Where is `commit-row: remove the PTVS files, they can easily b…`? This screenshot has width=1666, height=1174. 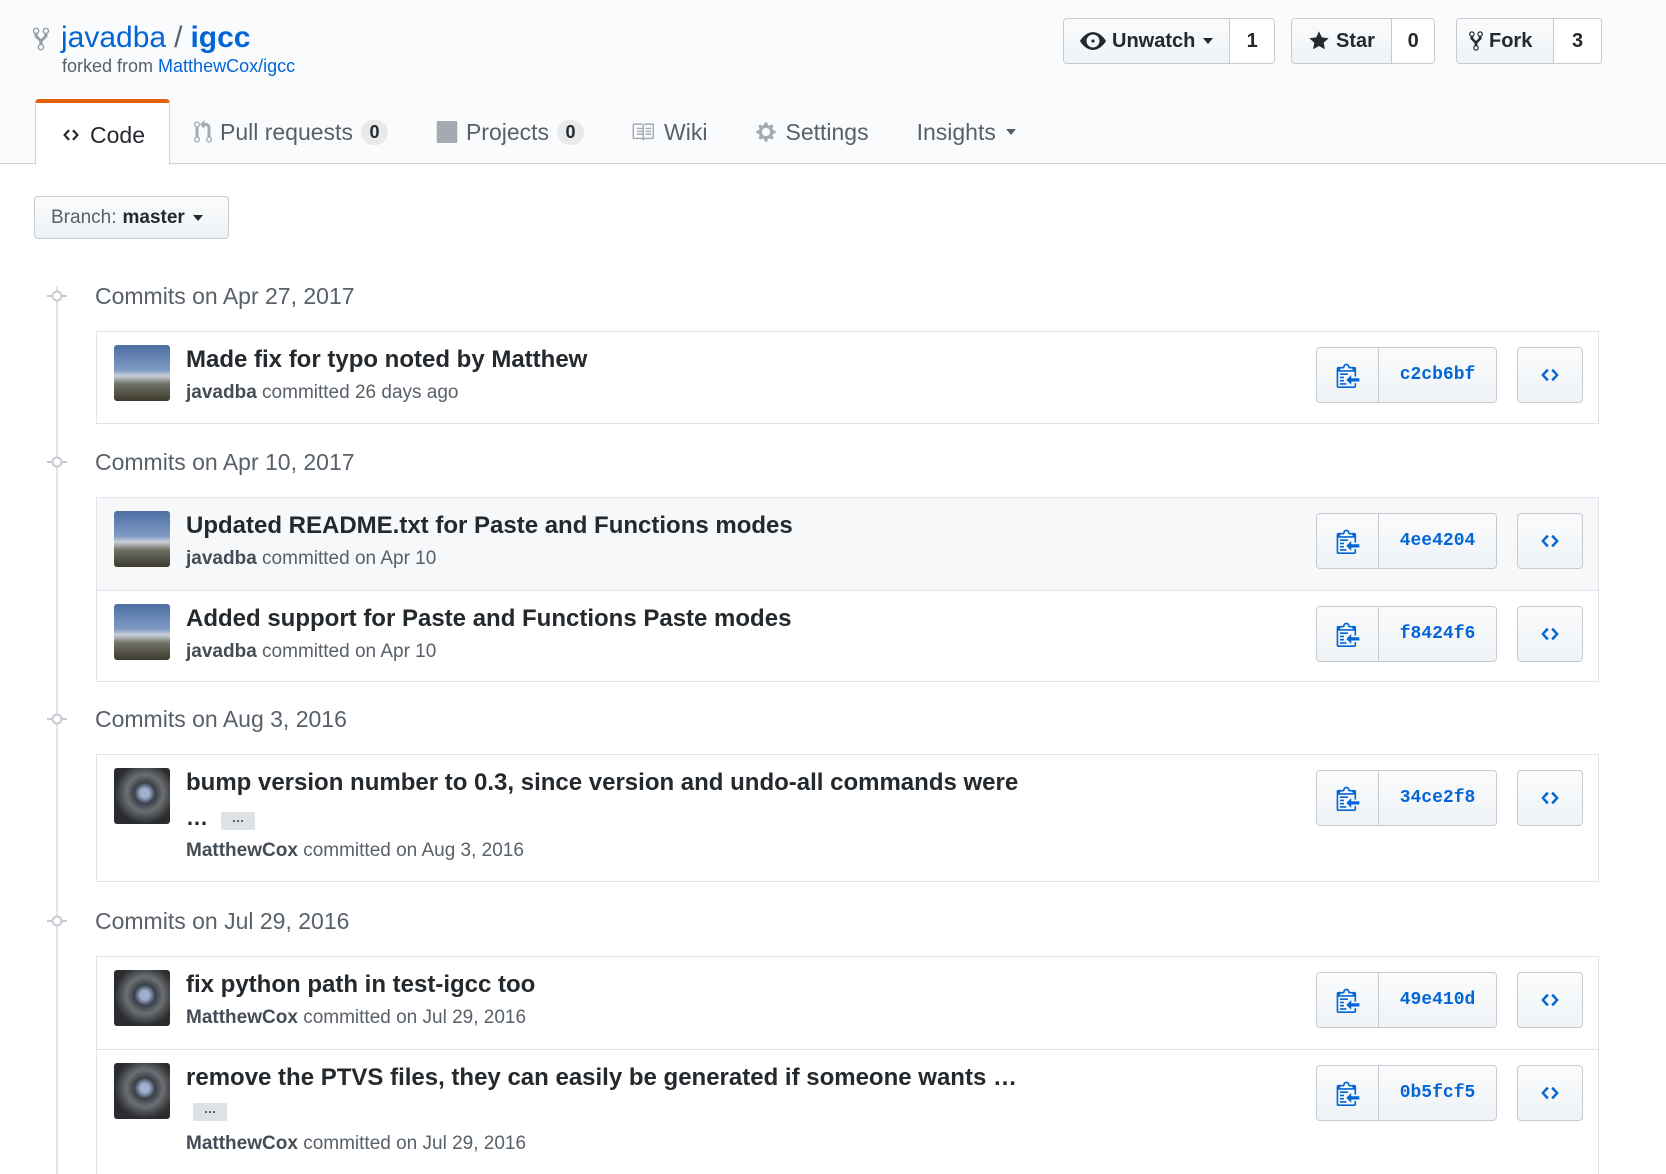
commit-row: remove the PTVS files, they can easily b… is located at coordinates (847, 1111).